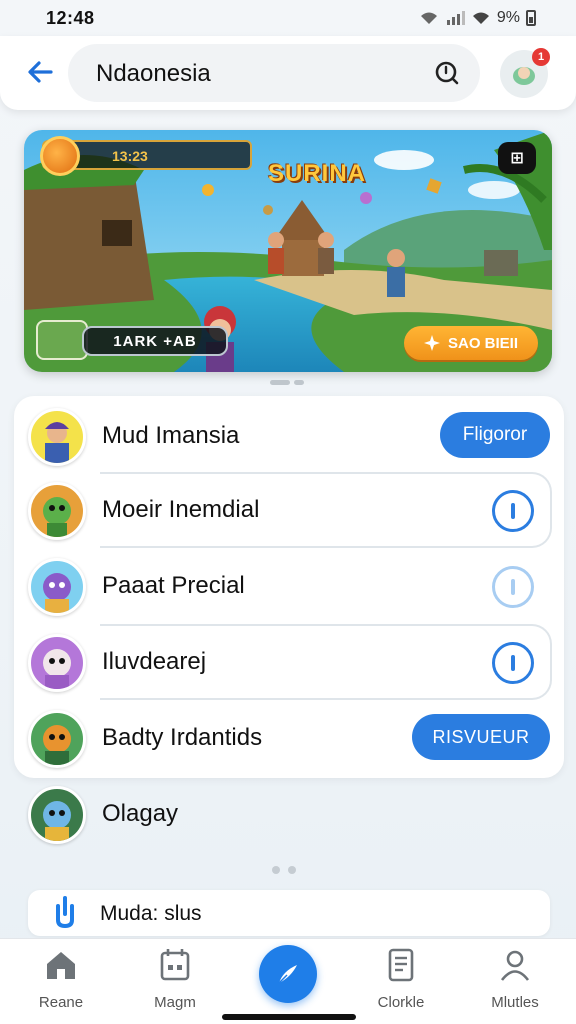 Image resolution: width=576 pixels, height=1024 pixels. I want to click on nav-item-documents: Clorkle, so click(401, 979).